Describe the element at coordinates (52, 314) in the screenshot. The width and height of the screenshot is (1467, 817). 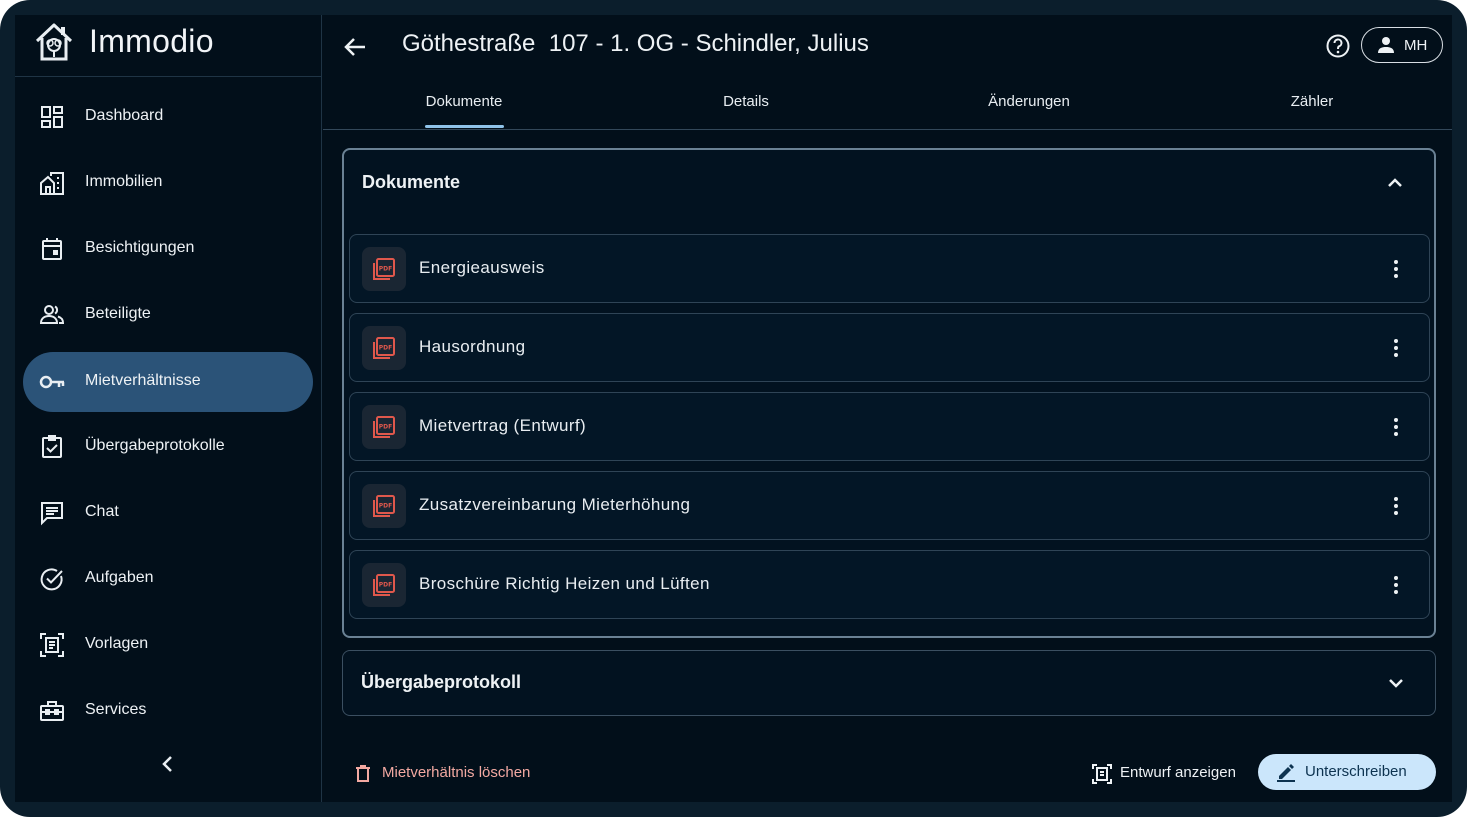
I see `people-icon` at that location.